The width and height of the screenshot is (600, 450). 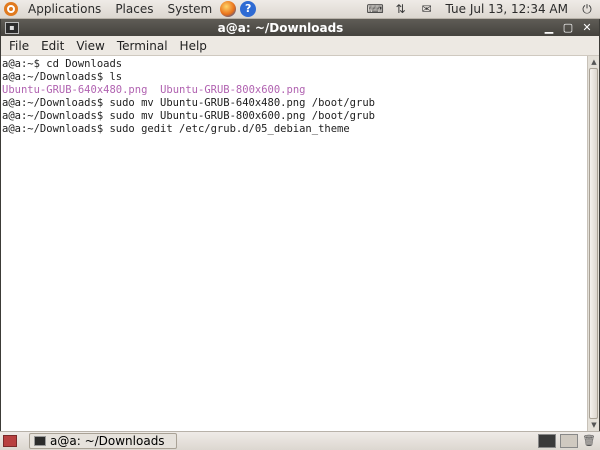 What do you see at coordinates (375, 9) in the screenshot?
I see `keyboard-icon: ⌨` at bounding box center [375, 9].